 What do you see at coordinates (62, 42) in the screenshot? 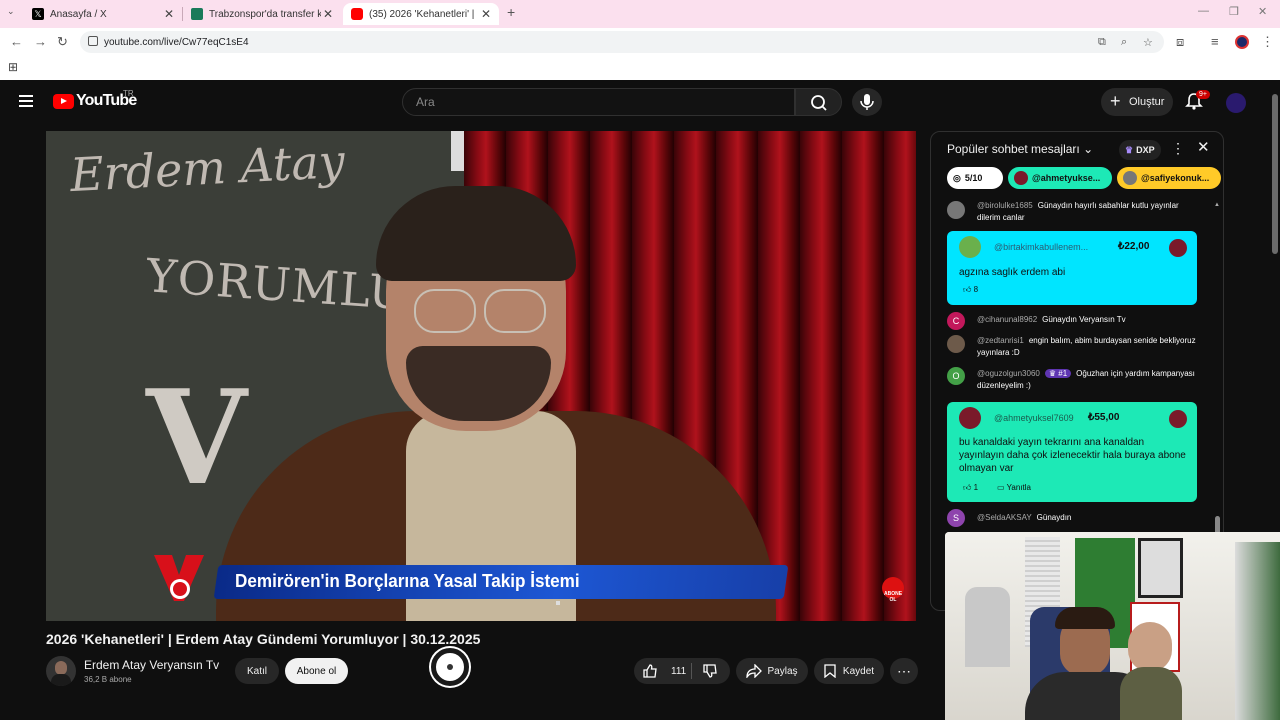
I see `reload-icon: ↻` at bounding box center [62, 42].